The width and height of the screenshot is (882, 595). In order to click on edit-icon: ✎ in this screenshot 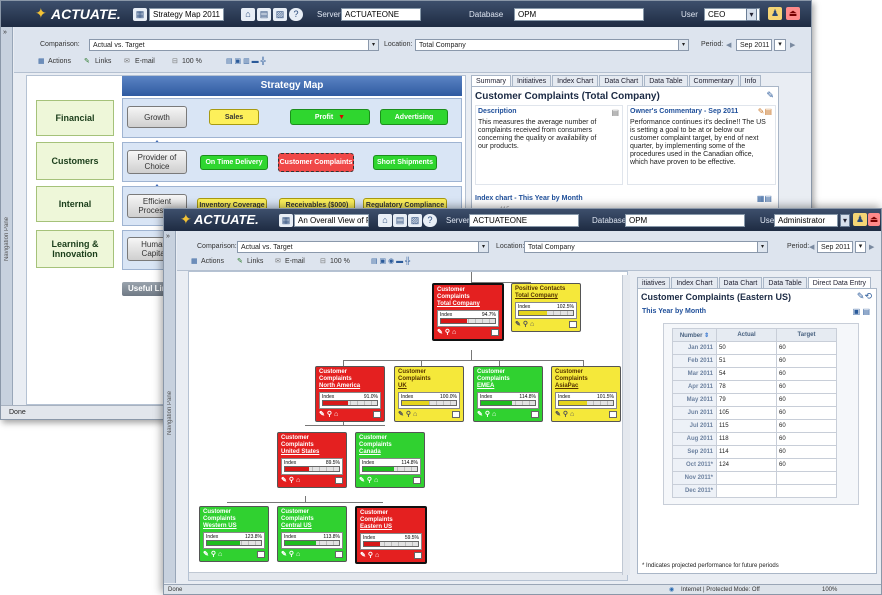, I will do `click(770, 95)`.